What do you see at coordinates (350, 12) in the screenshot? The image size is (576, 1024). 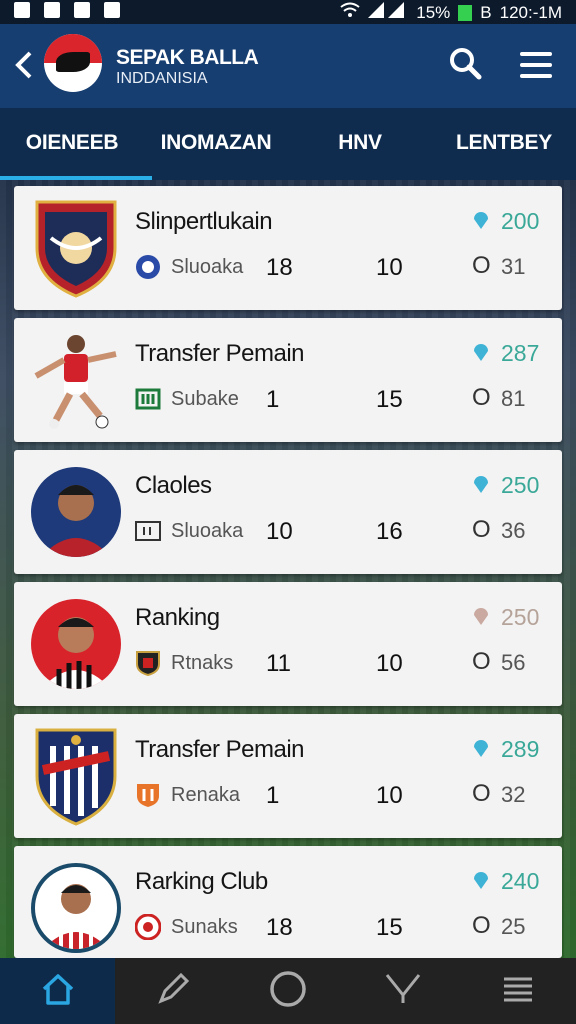 I see `wifi-icon` at bounding box center [350, 12].